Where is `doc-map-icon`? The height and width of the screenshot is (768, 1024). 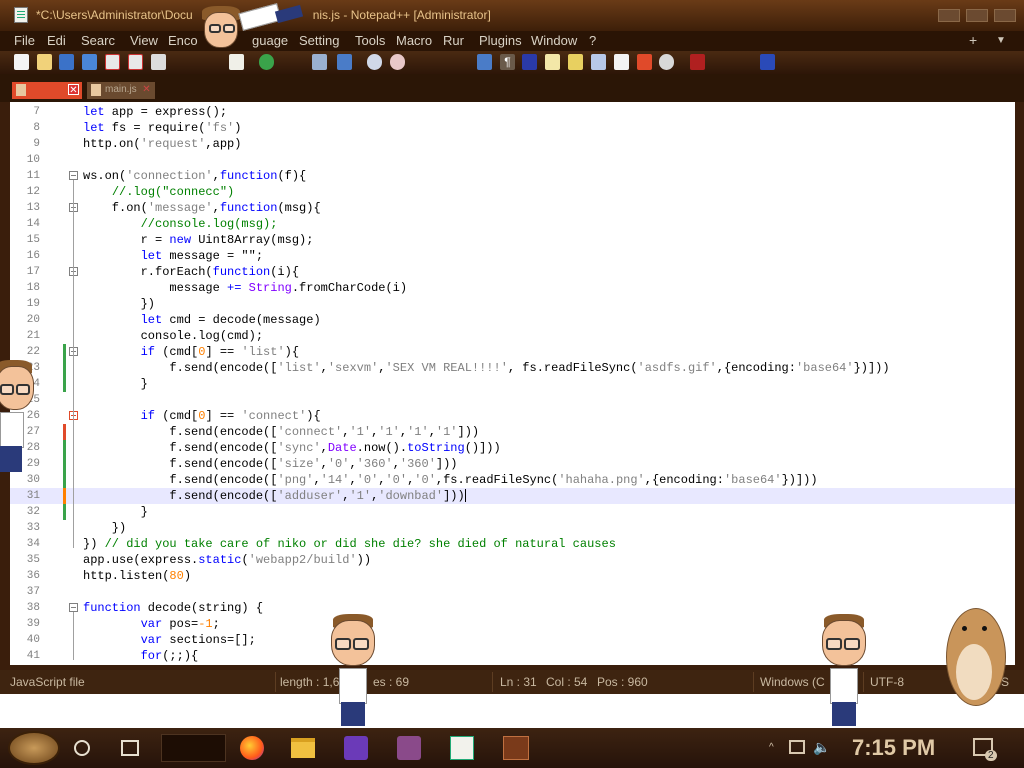 doc-map-icon is located at coordinates (575, 62).